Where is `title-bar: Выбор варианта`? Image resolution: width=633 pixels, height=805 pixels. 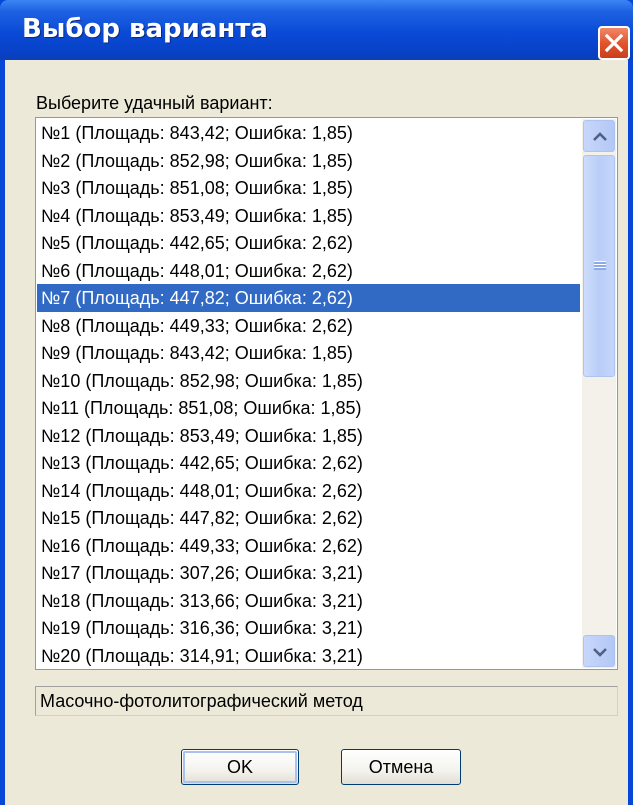 title-bar: Выбор варианта is located at coordinates (316, 30).